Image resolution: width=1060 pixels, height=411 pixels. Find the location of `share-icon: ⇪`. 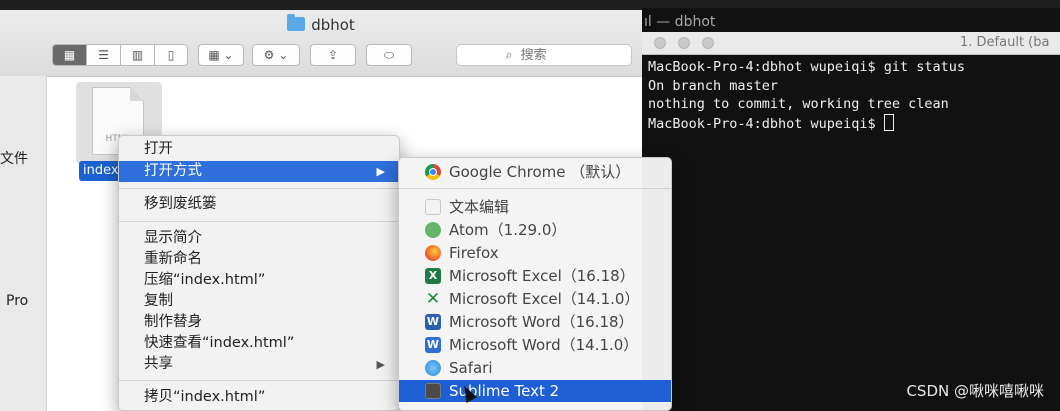

share-icon: ⇪ is located at coordinates (333, 55).